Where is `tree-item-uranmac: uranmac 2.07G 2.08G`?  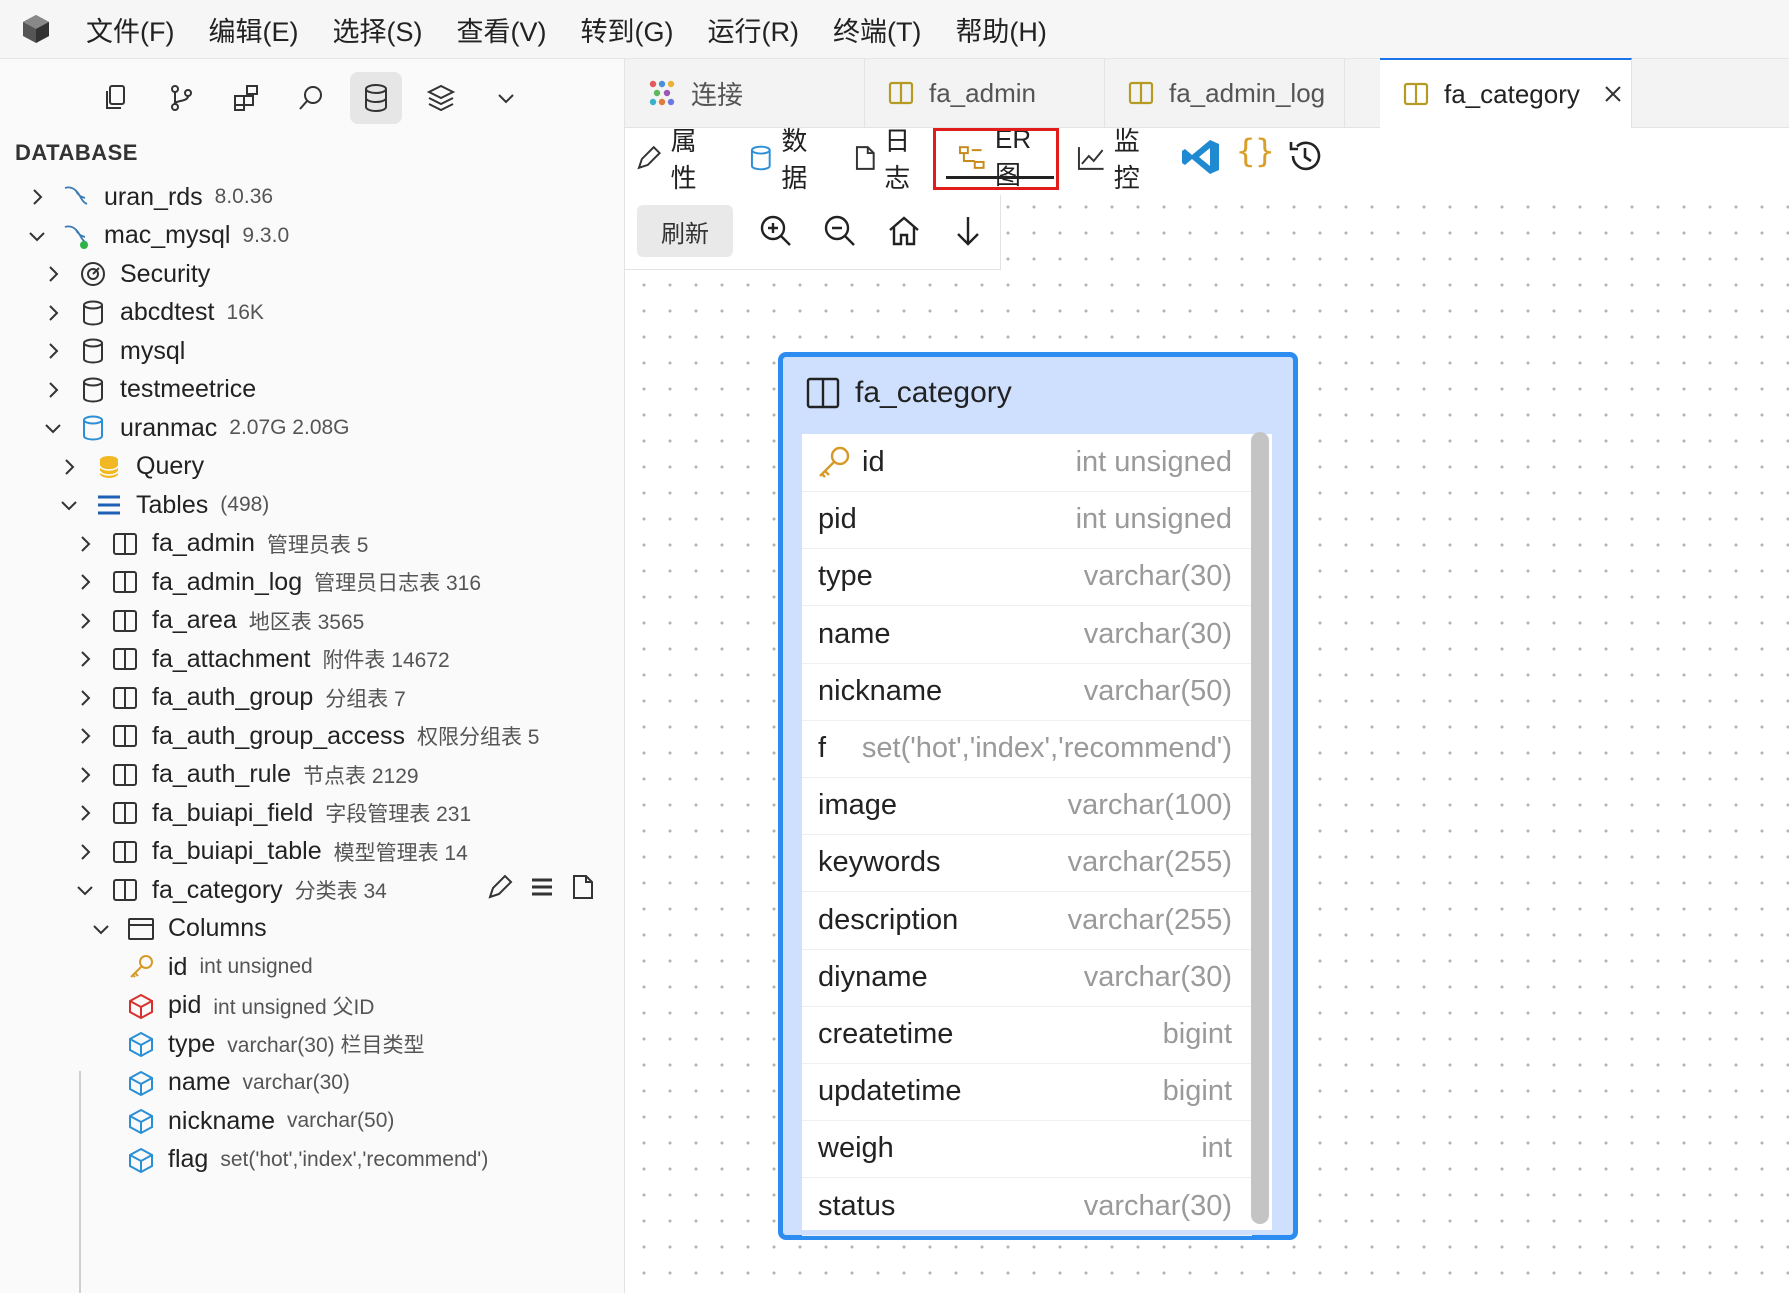 tree-item-uranmac: uranmac 2.07G 2.08G is located at coordinates (312, 428).